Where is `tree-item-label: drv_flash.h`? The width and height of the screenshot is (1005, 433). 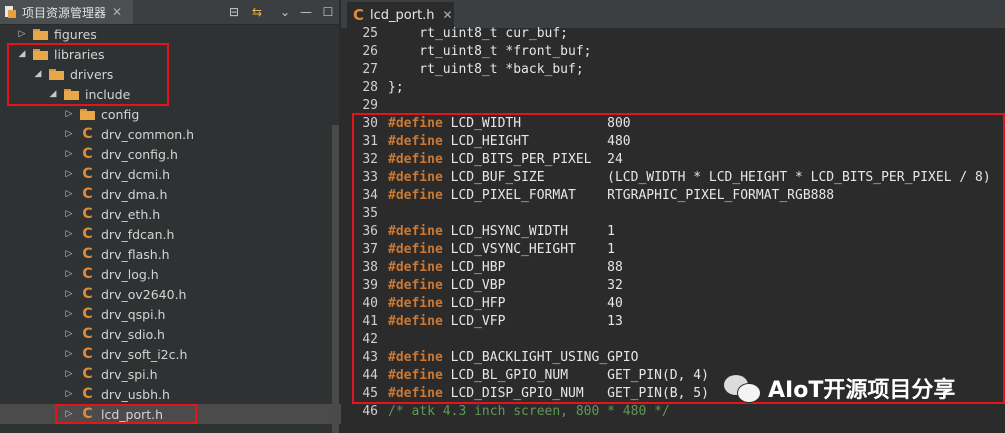 tree-item-label: drv_flash.h is located at coordinates (135, 254).